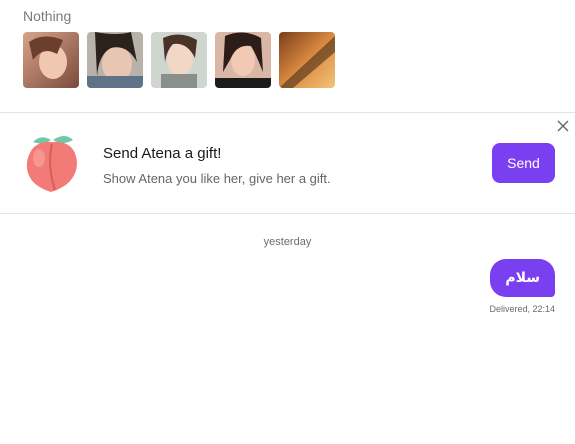  I want to click on photo-strip, so click(179, 60).